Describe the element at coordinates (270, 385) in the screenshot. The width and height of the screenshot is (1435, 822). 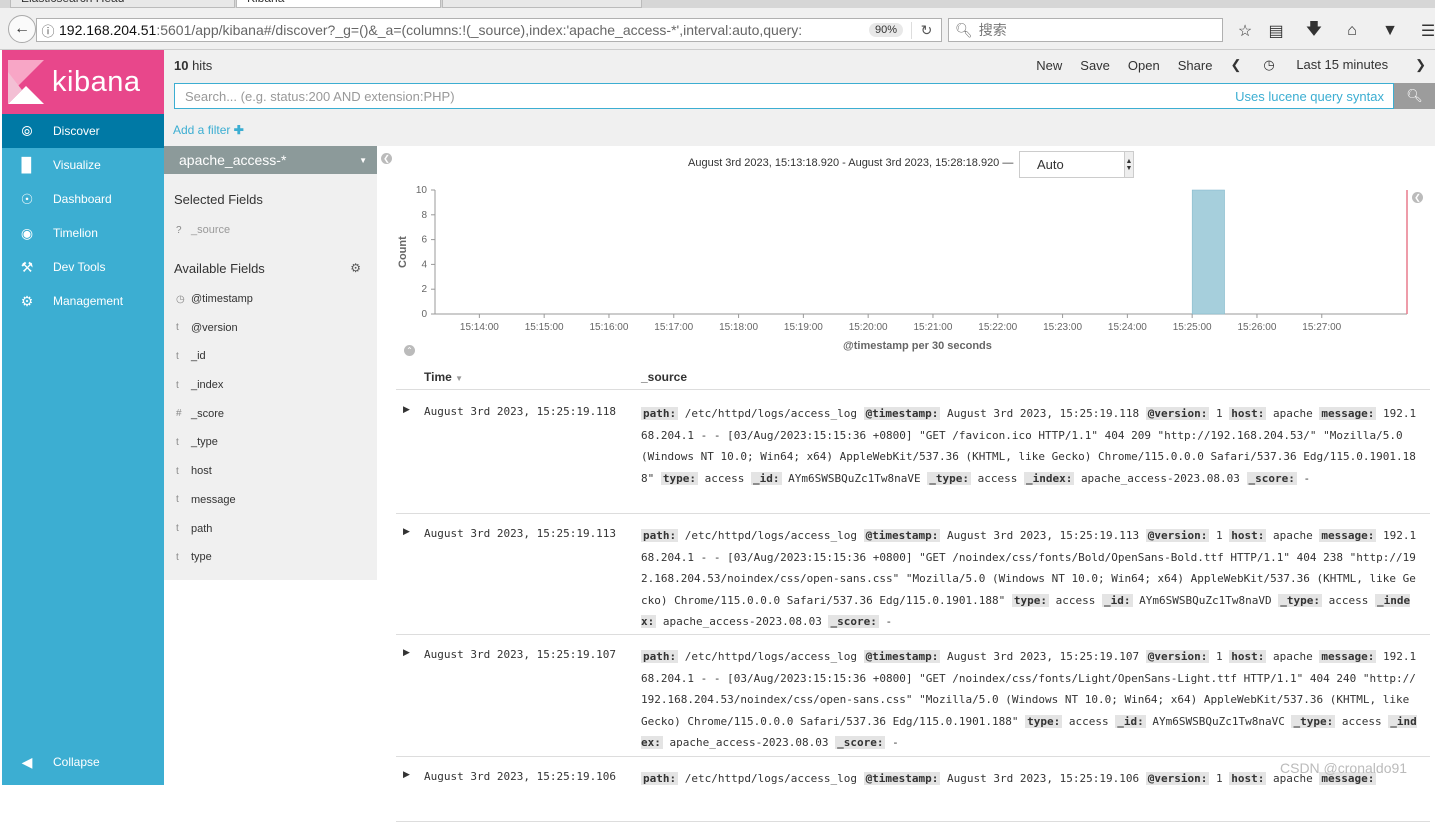
I see `field-item: t _index` at that location.